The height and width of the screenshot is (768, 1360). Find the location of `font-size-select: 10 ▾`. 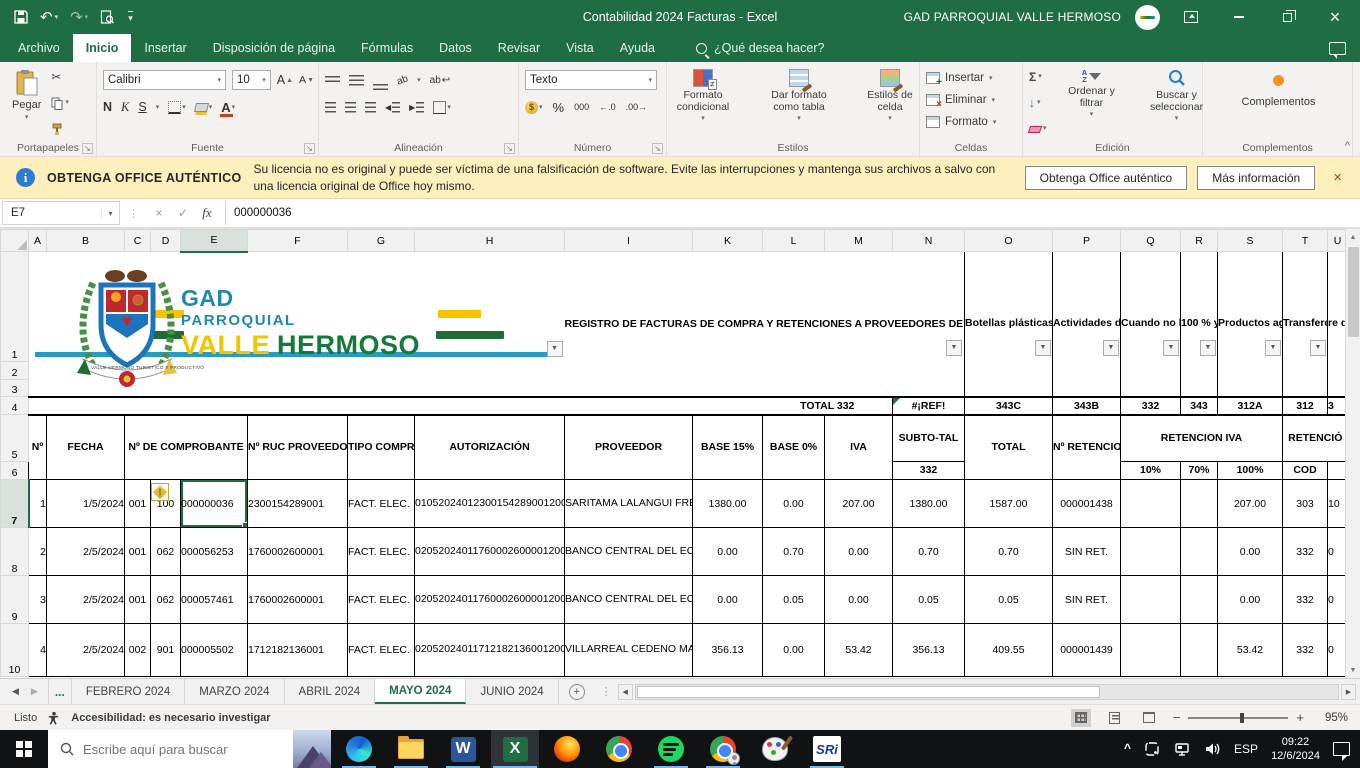

font-size-select: 10 ▾ is located at coordinates (251, 80).